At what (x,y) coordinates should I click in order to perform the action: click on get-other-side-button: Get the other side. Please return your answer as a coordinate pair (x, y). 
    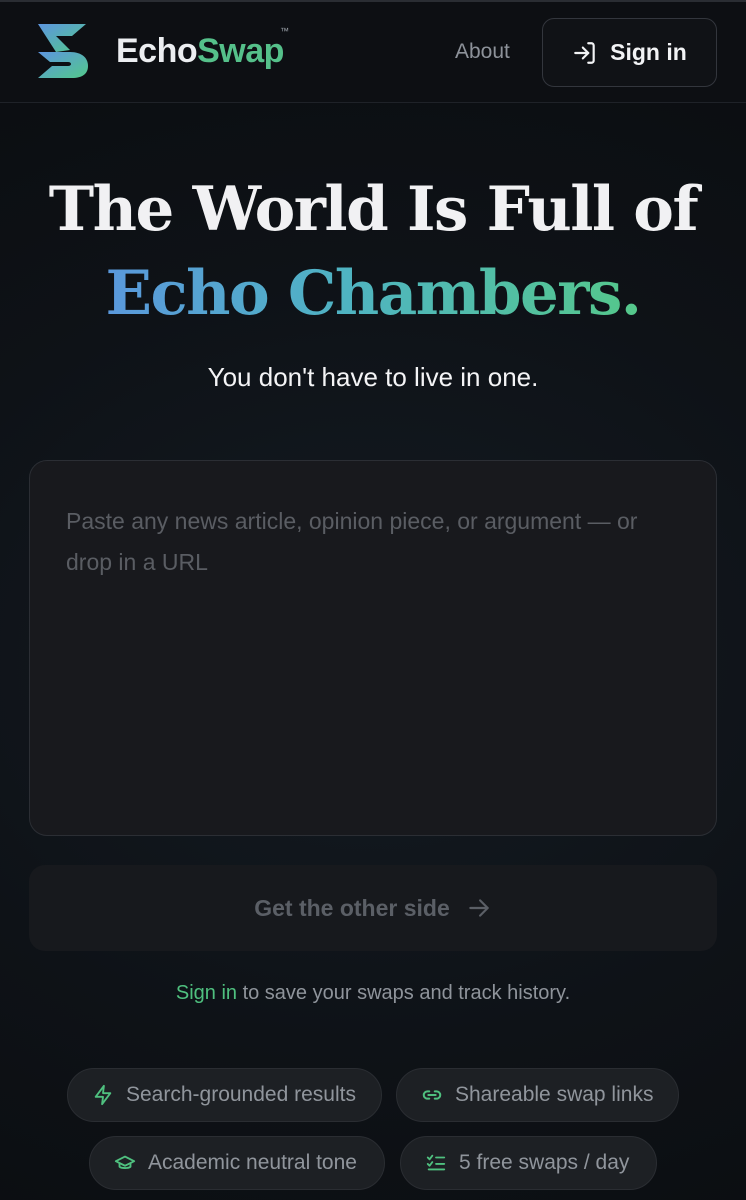
    Looking at the image, I should click on (373, 908).